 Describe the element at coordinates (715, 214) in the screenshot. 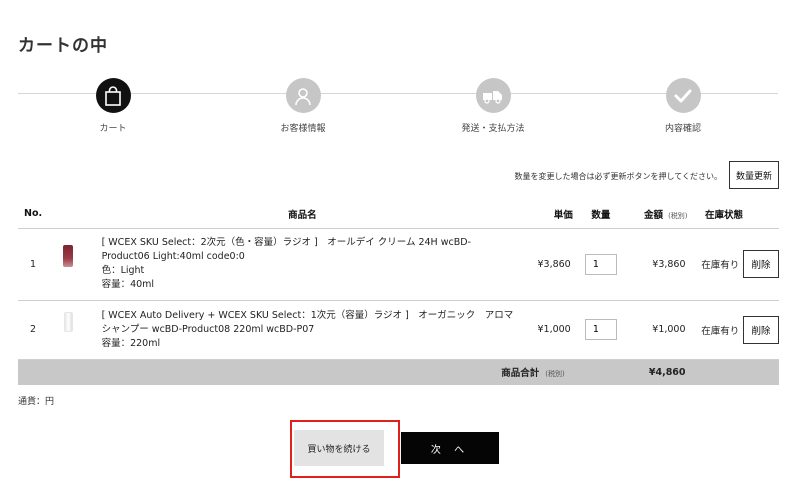

I see `header-stock: 在庫状態` at that location.